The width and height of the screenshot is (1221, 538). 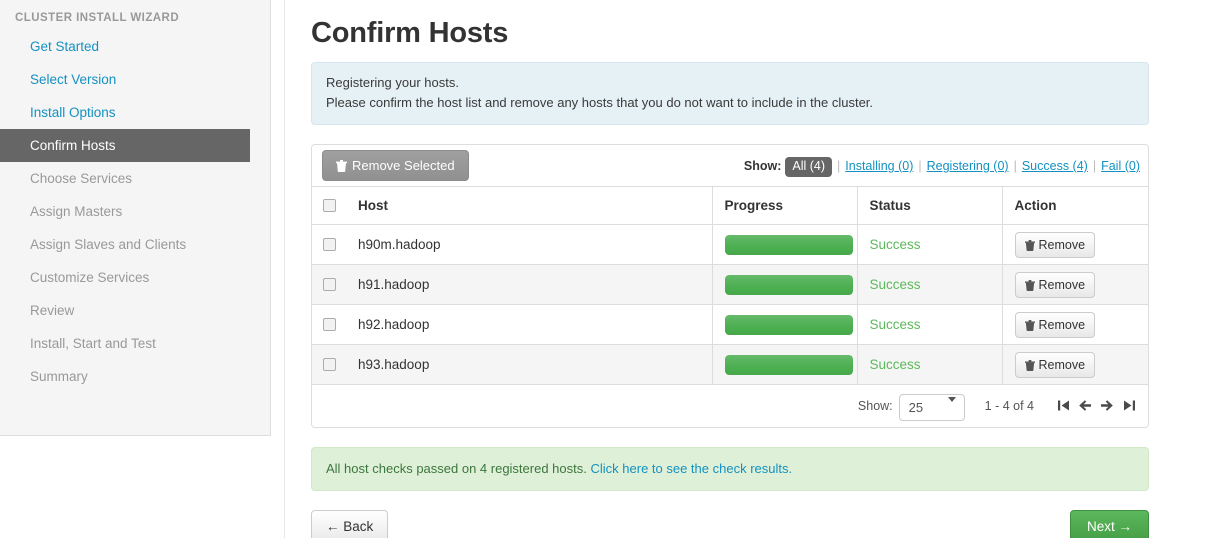 I want to click on page-size-label: Show:, so click(x=875, y=406).